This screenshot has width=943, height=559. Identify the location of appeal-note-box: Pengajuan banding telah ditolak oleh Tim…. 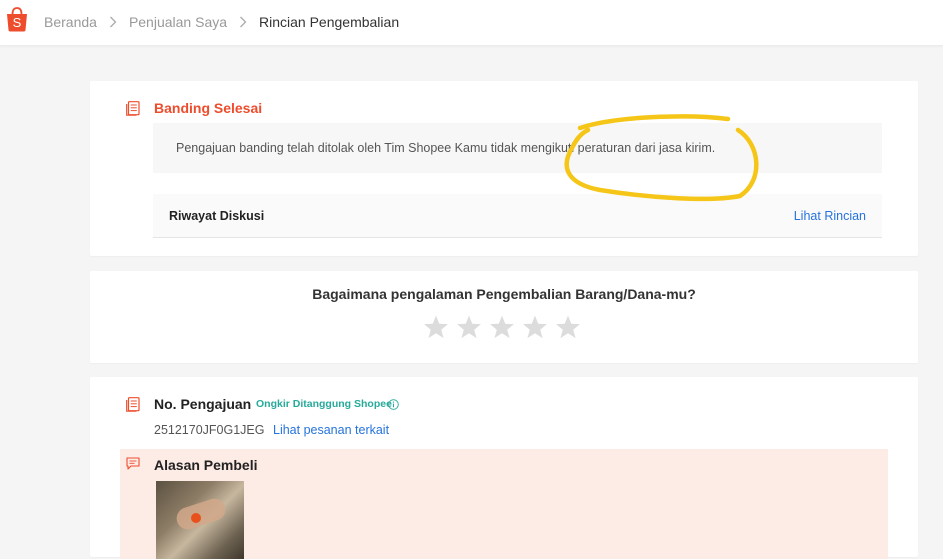
(517, 148).